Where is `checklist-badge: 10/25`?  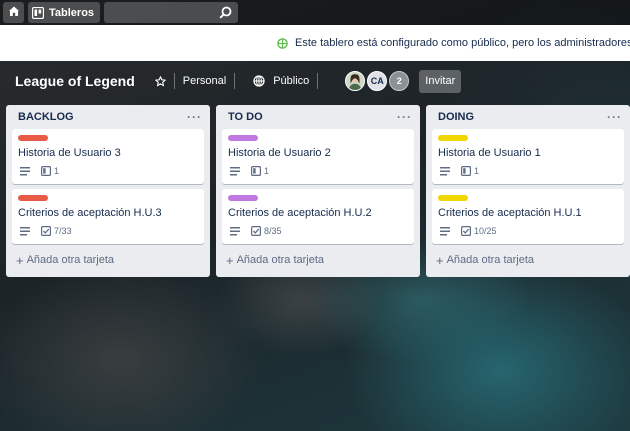
checklist-badge: 10/25 is located at coordinates (479, 231).